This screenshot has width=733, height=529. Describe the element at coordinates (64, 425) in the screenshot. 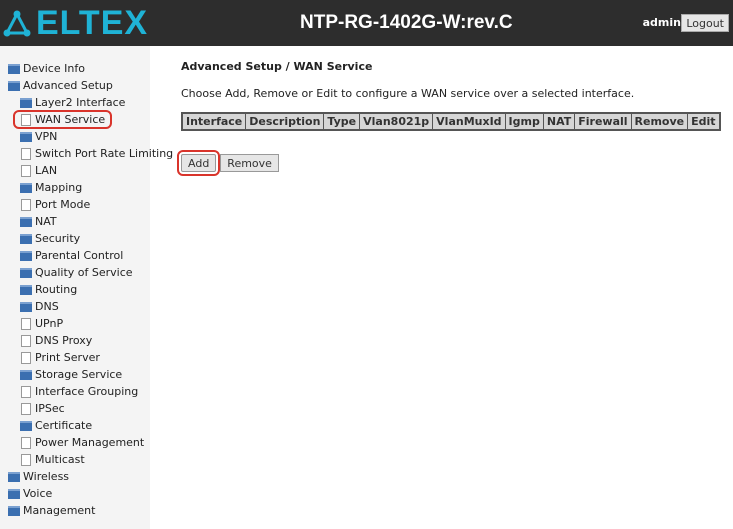

I see `sidebar-item-label: Certificate` at that location.